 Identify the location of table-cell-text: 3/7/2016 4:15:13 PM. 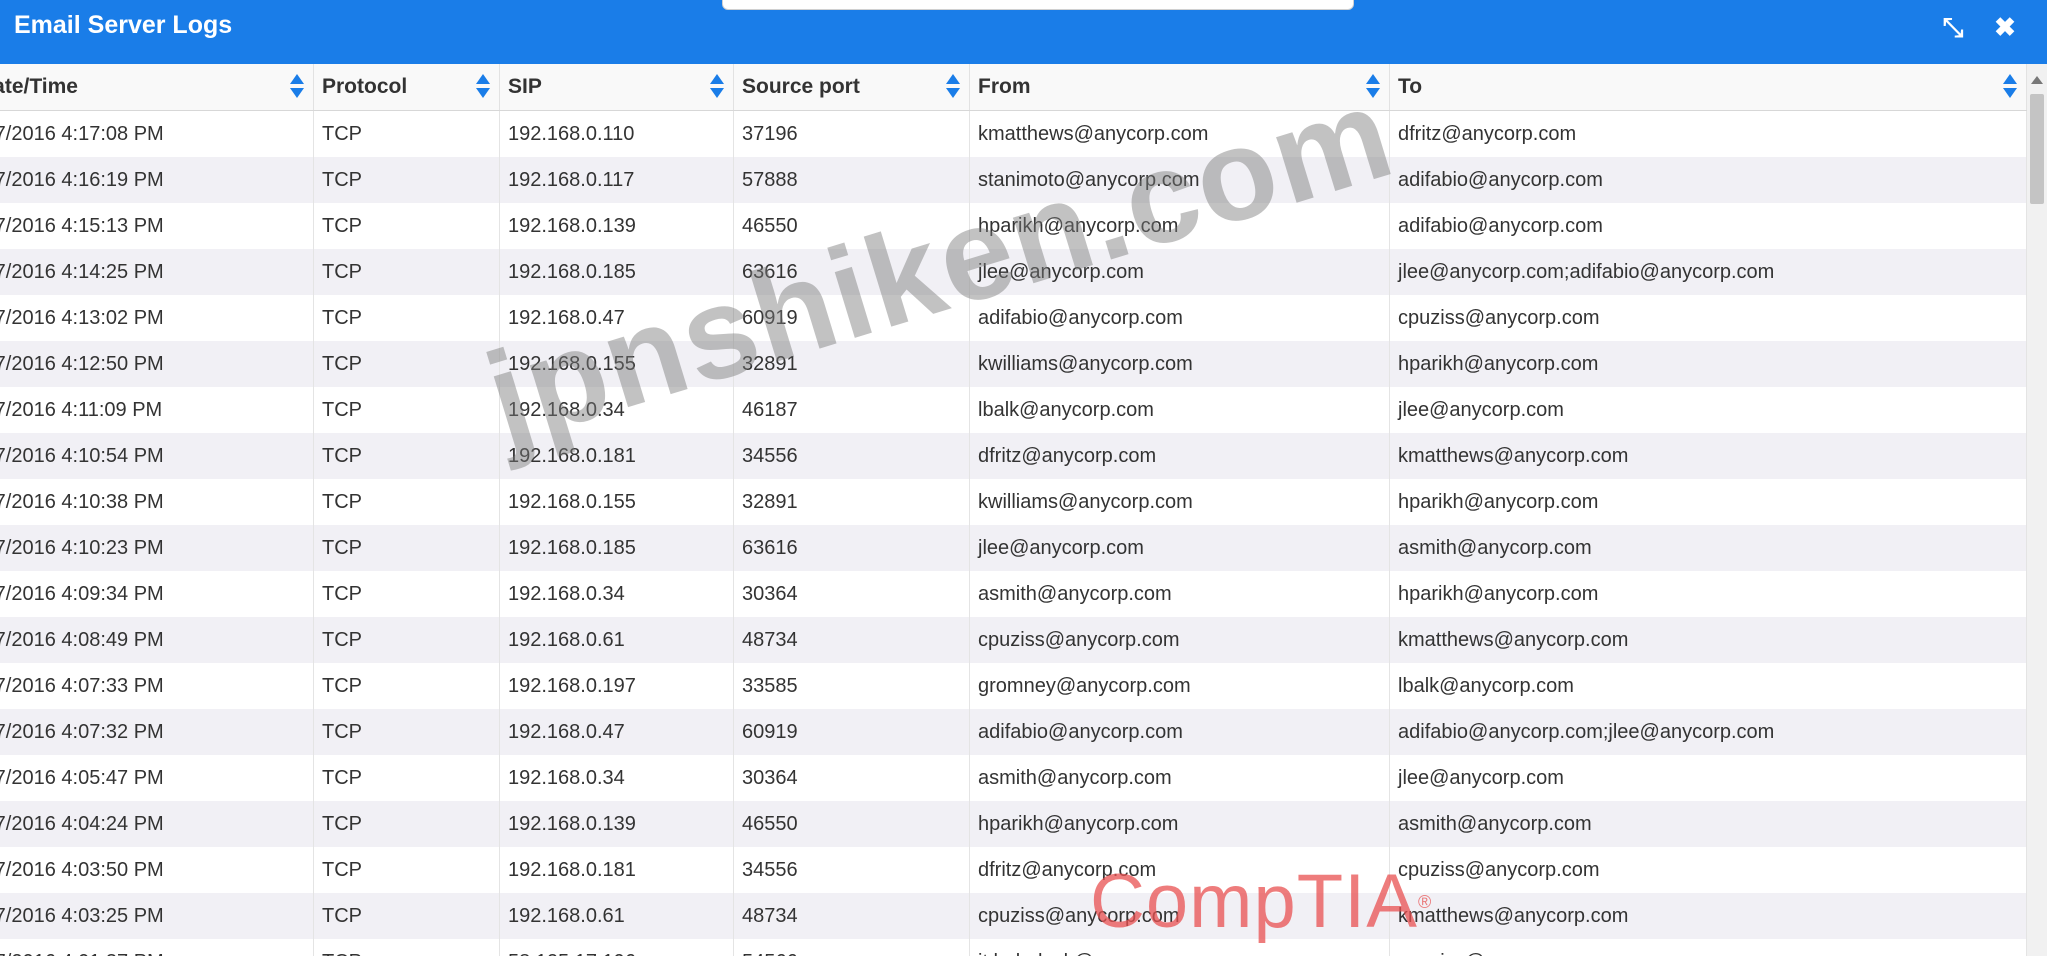
(82, 226).